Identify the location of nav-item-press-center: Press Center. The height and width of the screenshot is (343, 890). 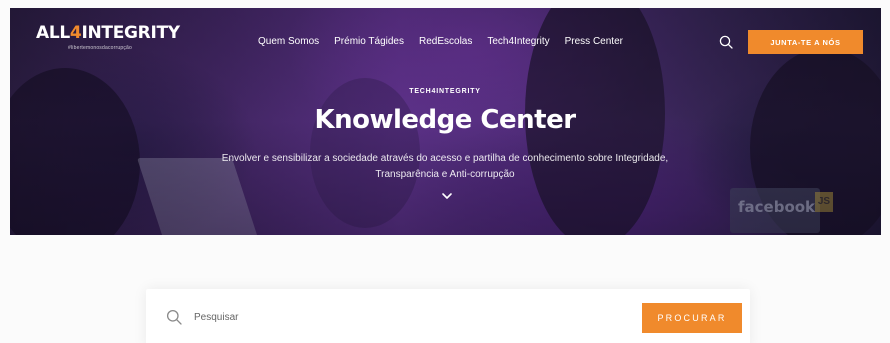
(594, 41).